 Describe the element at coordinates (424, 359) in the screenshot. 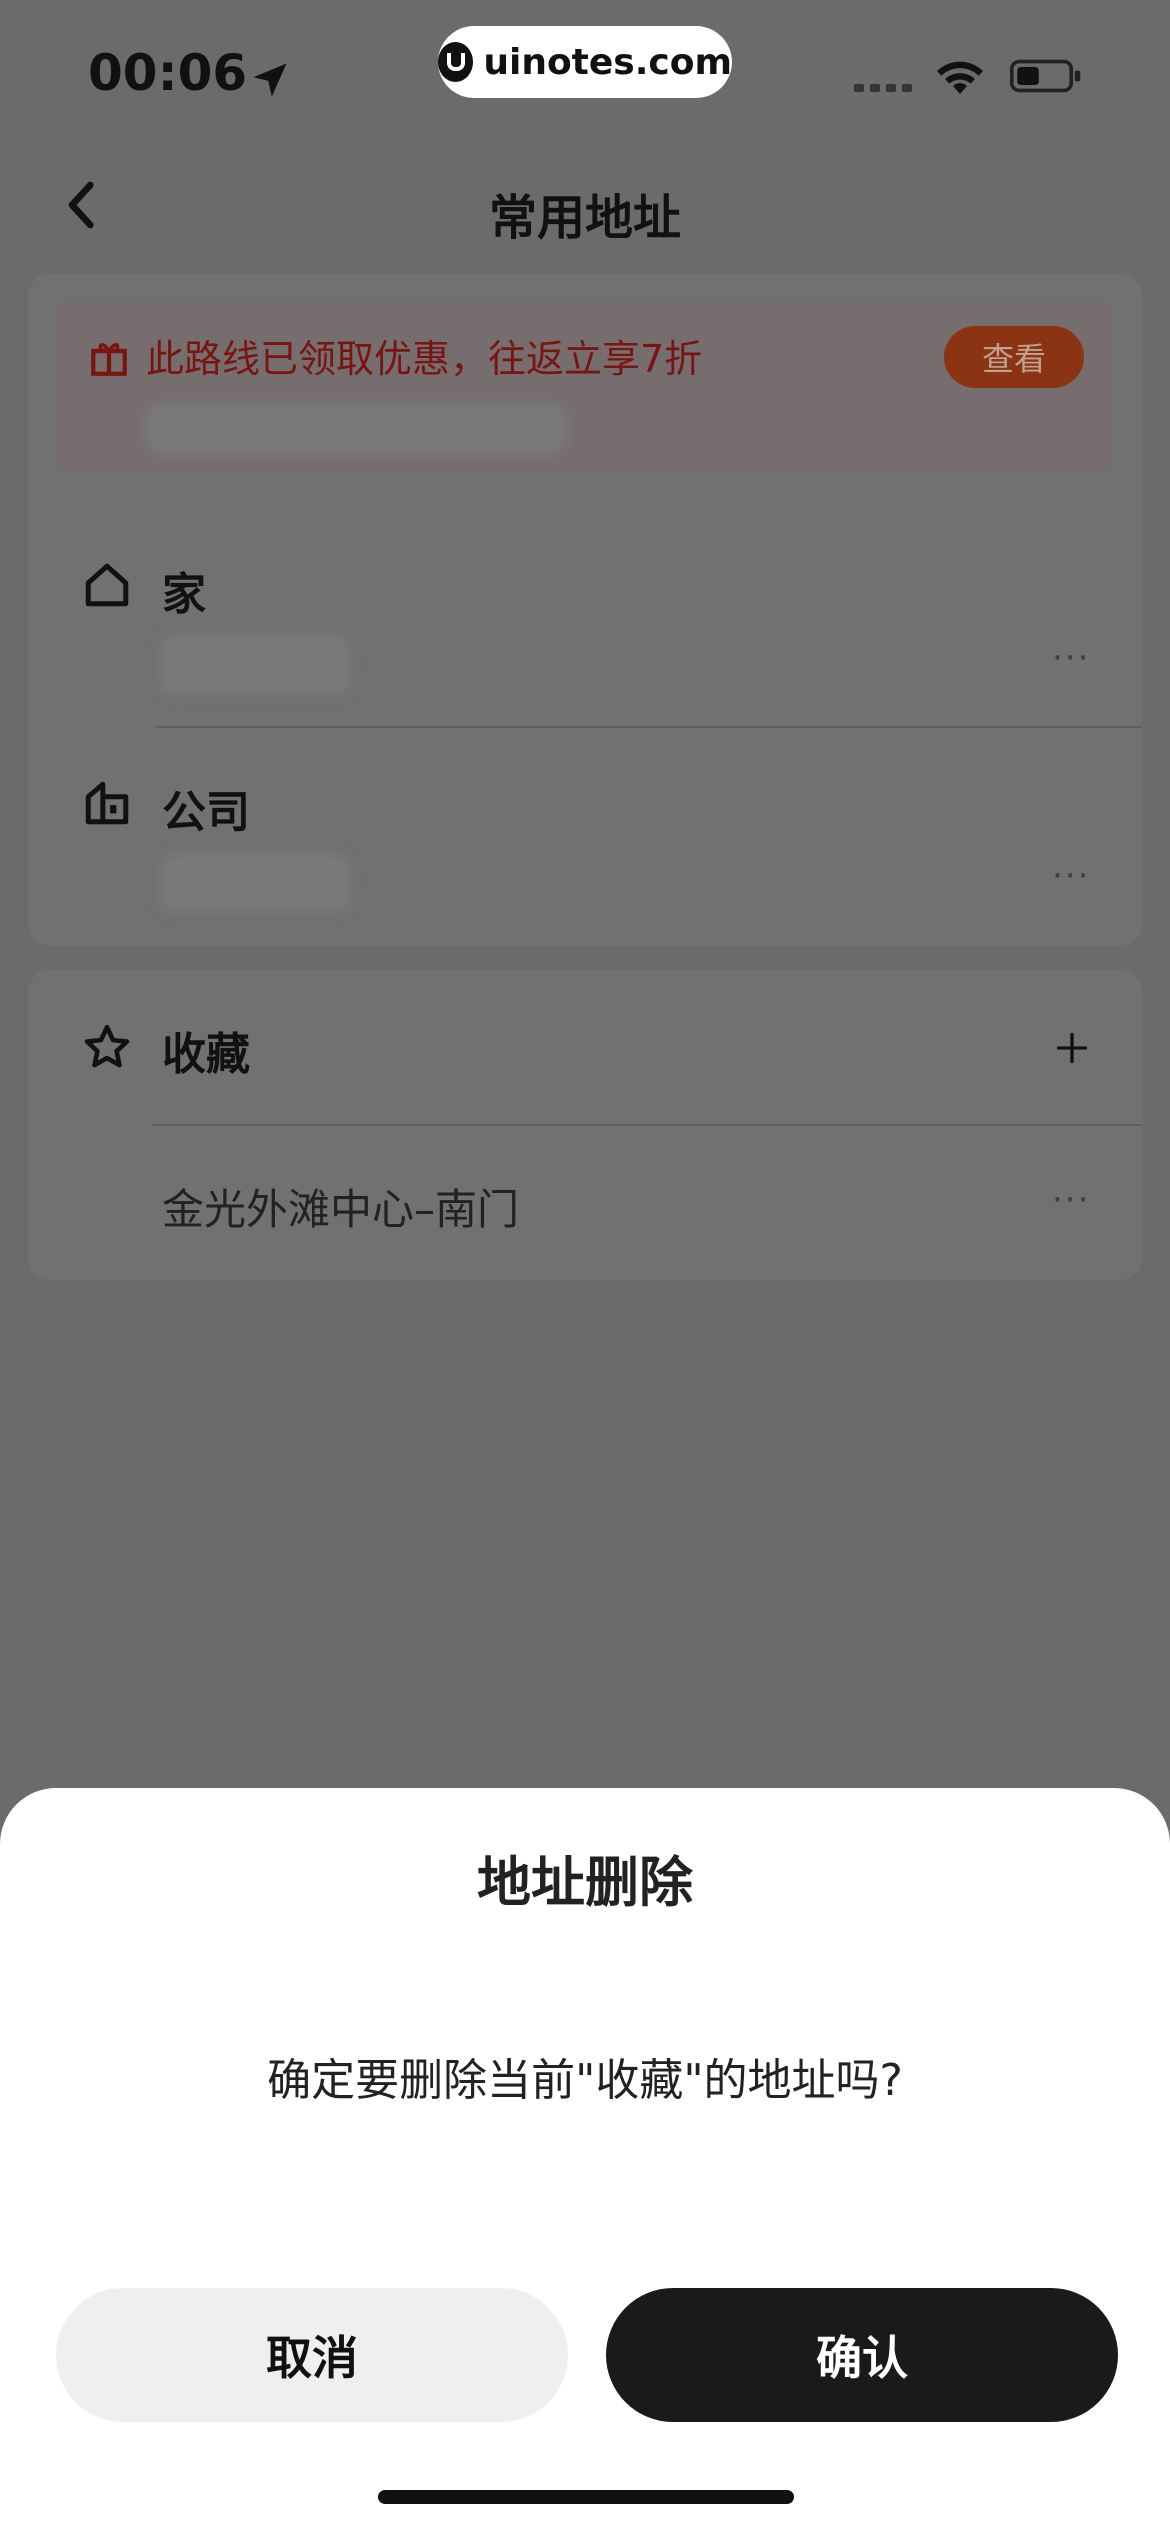

I see `promo-text: 此路线已领取优惠，往返立享7折` at that location.